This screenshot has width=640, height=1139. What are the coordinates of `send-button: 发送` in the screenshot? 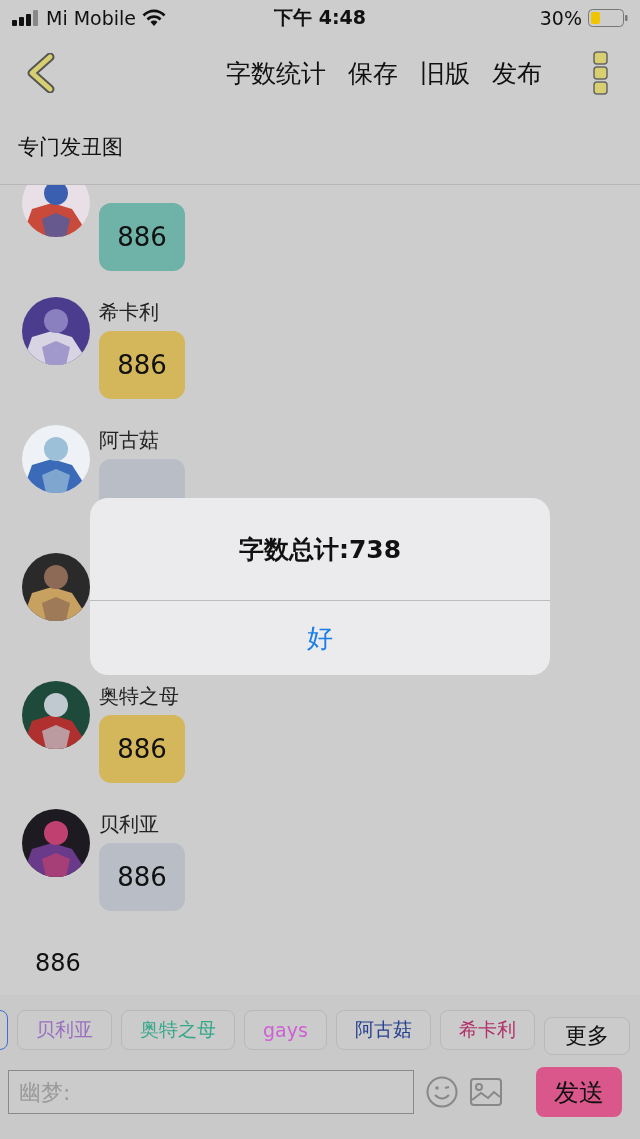 It's located at (579, 1092).